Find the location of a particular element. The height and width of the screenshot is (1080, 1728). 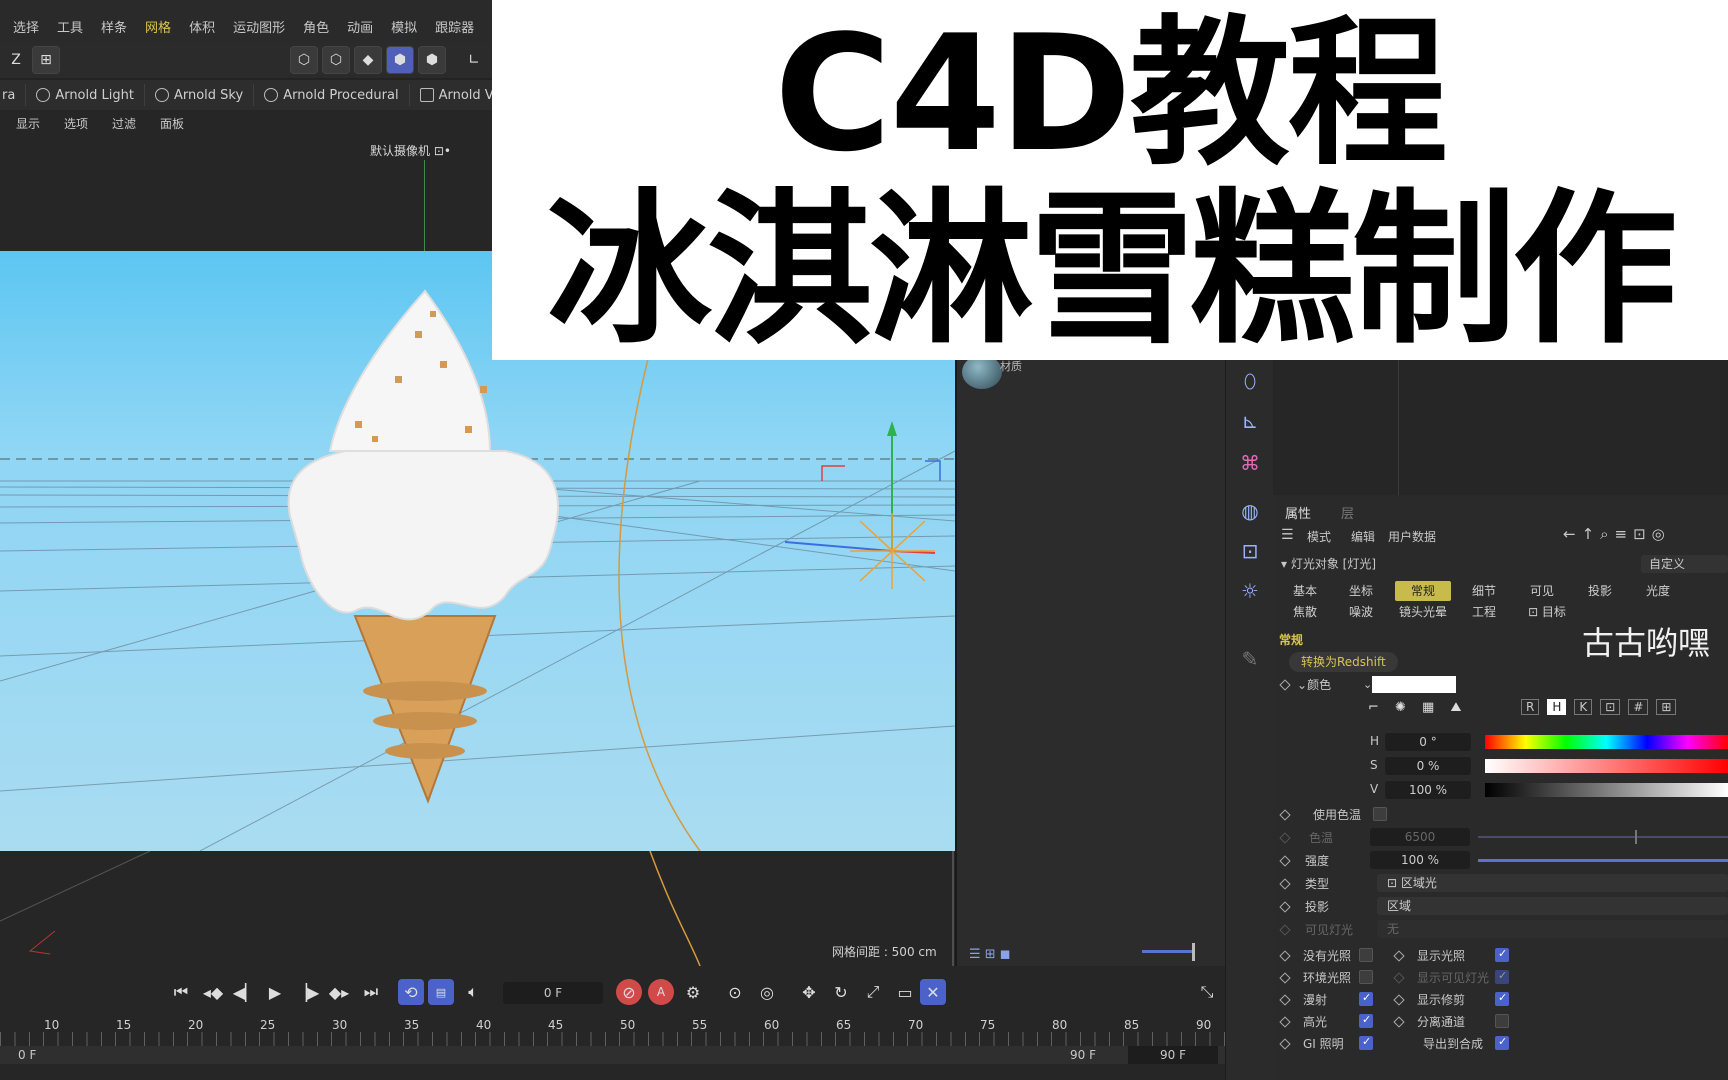

menu-mesh: 网格 is located at coordinates (158, 26).